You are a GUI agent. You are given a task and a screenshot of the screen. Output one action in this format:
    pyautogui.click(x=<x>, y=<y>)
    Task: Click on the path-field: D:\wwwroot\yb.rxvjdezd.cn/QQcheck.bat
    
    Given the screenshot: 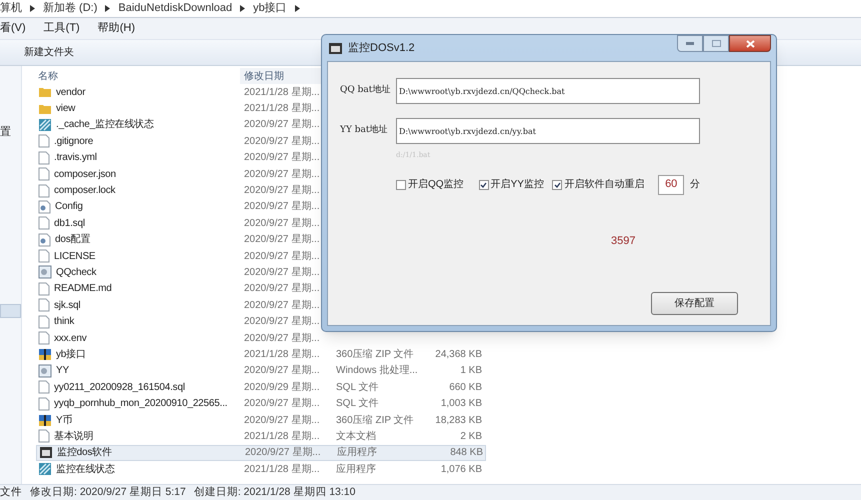 What is the action you would take?
    pyautogui.click(x=548, y=91)
    